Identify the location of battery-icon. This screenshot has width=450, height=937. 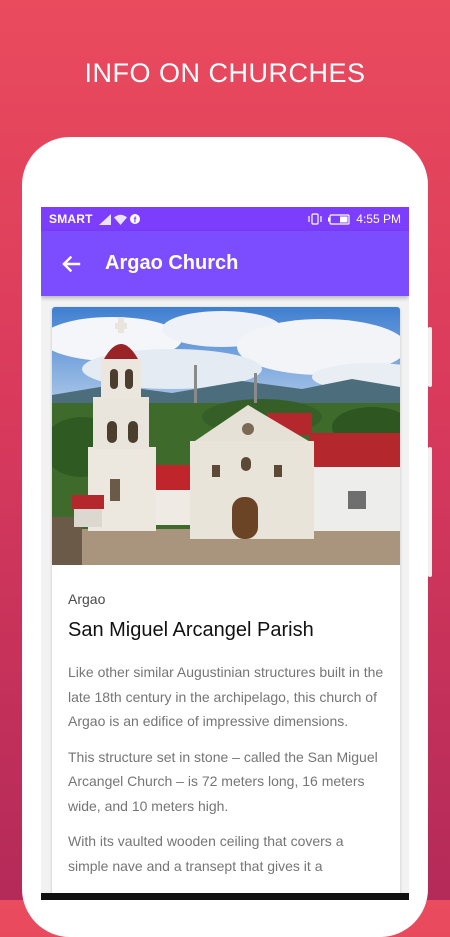
(339, 219).